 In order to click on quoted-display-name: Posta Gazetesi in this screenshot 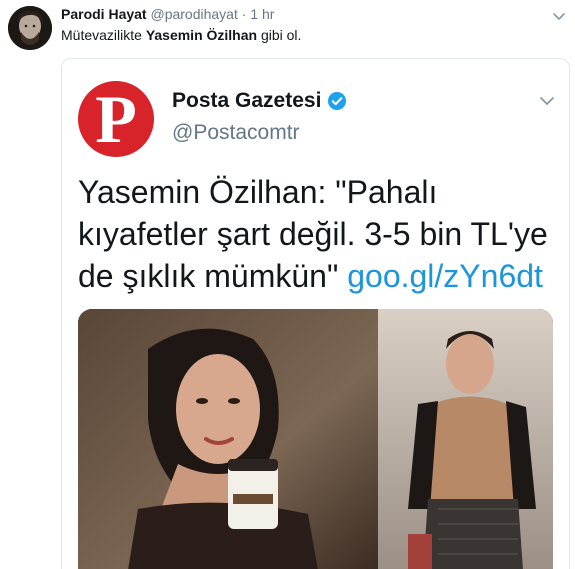, I will do `click(247, 100)`.